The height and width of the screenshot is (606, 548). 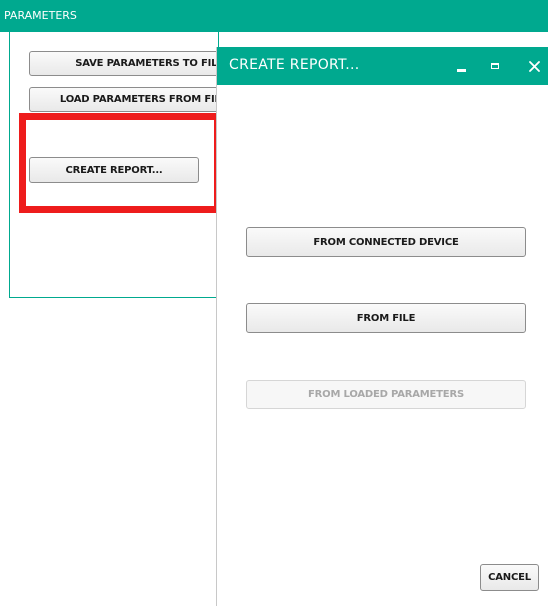 What do you see at coordinates (120, 163) in the screenshot?
I see `highlight-box` at bounding box center [120, 163].